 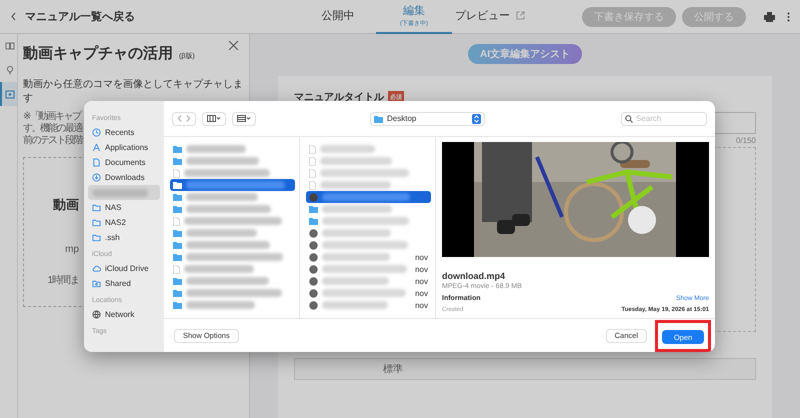 I want to click on globe-icon, so click(x=96, y=314).